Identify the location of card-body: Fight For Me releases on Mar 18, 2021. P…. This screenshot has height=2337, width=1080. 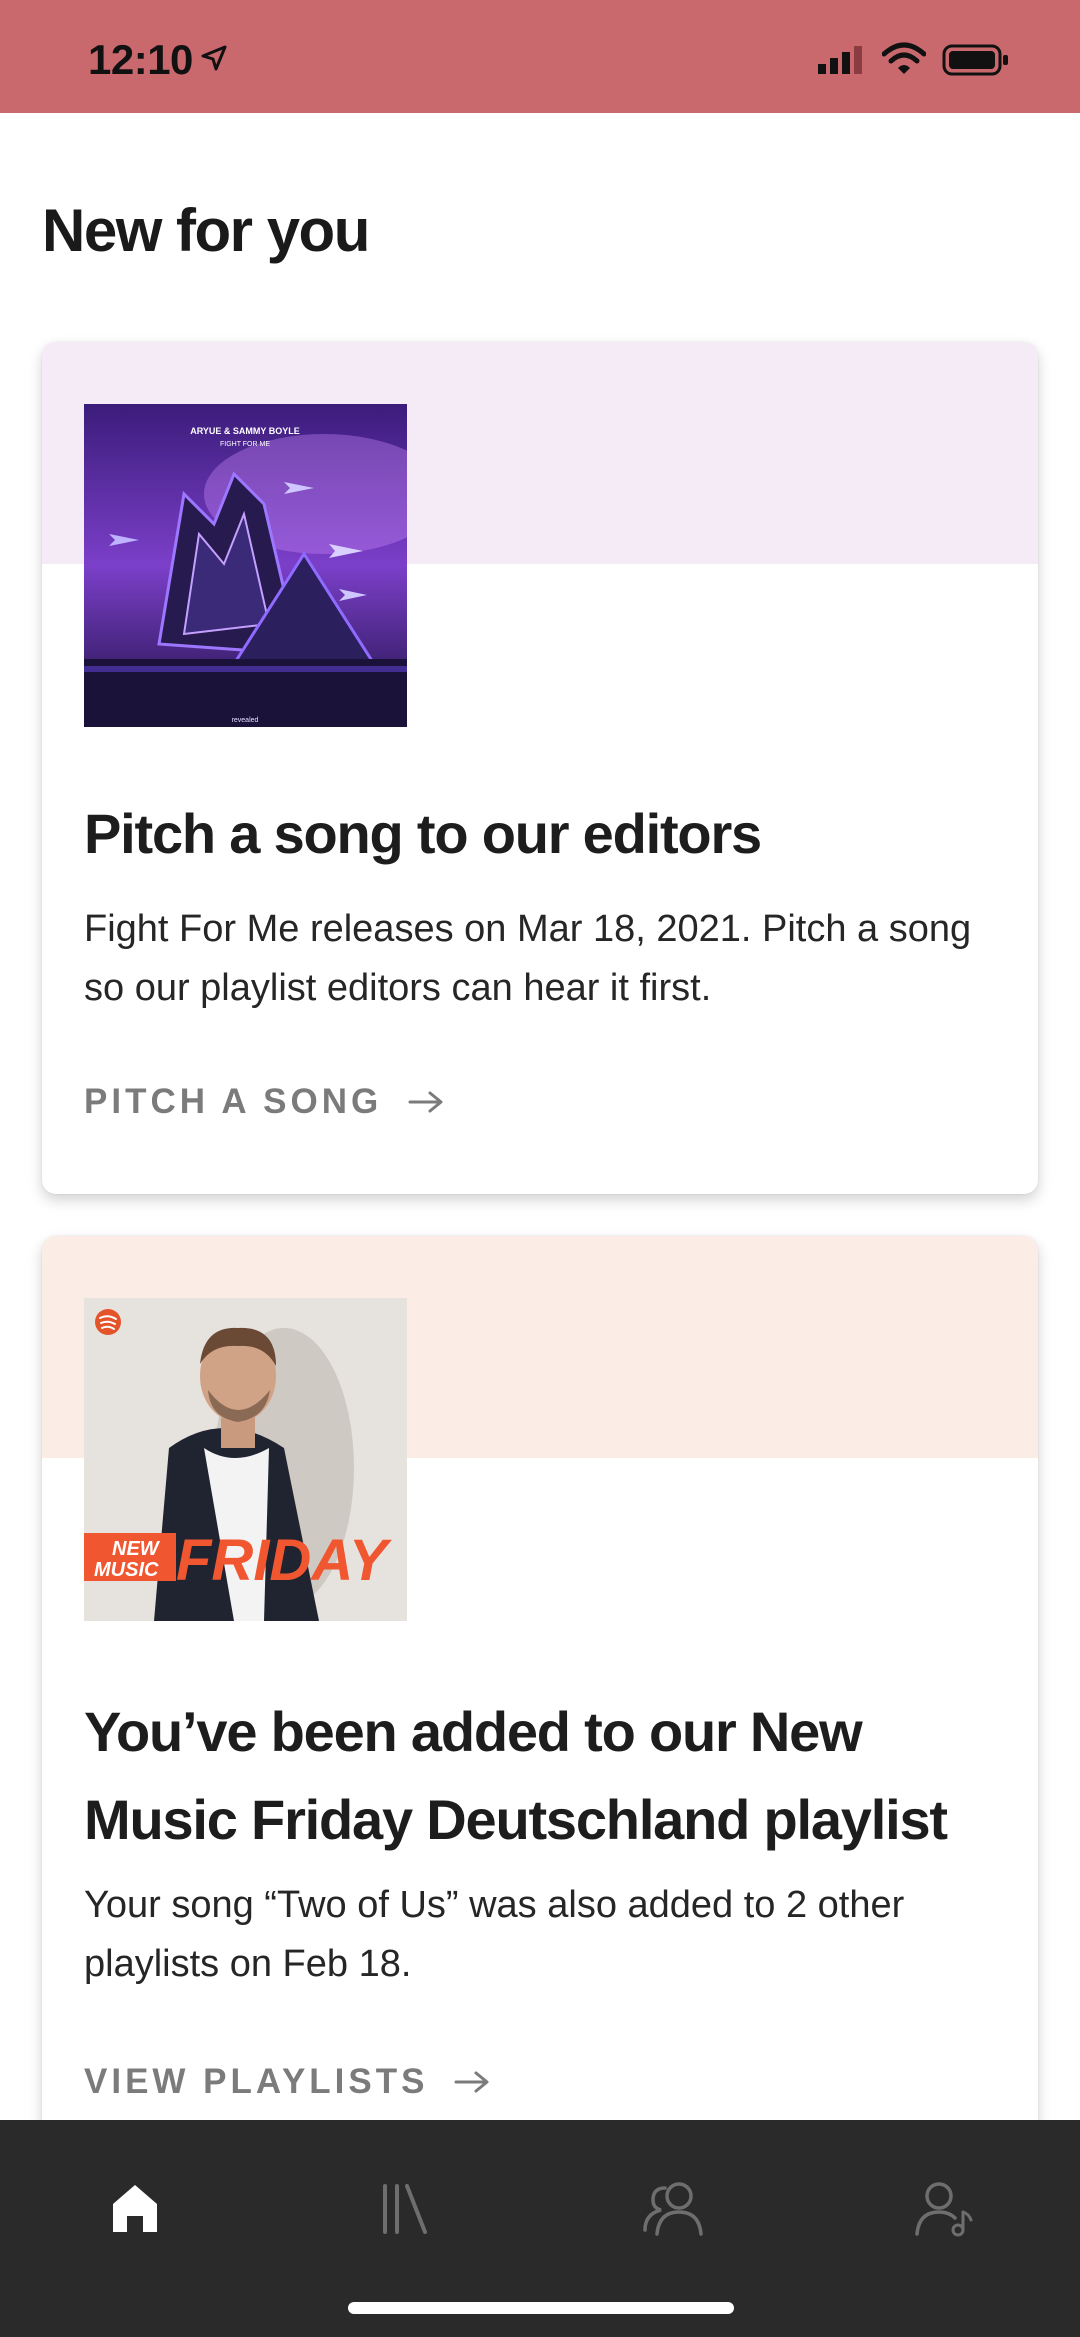
(528, 958).